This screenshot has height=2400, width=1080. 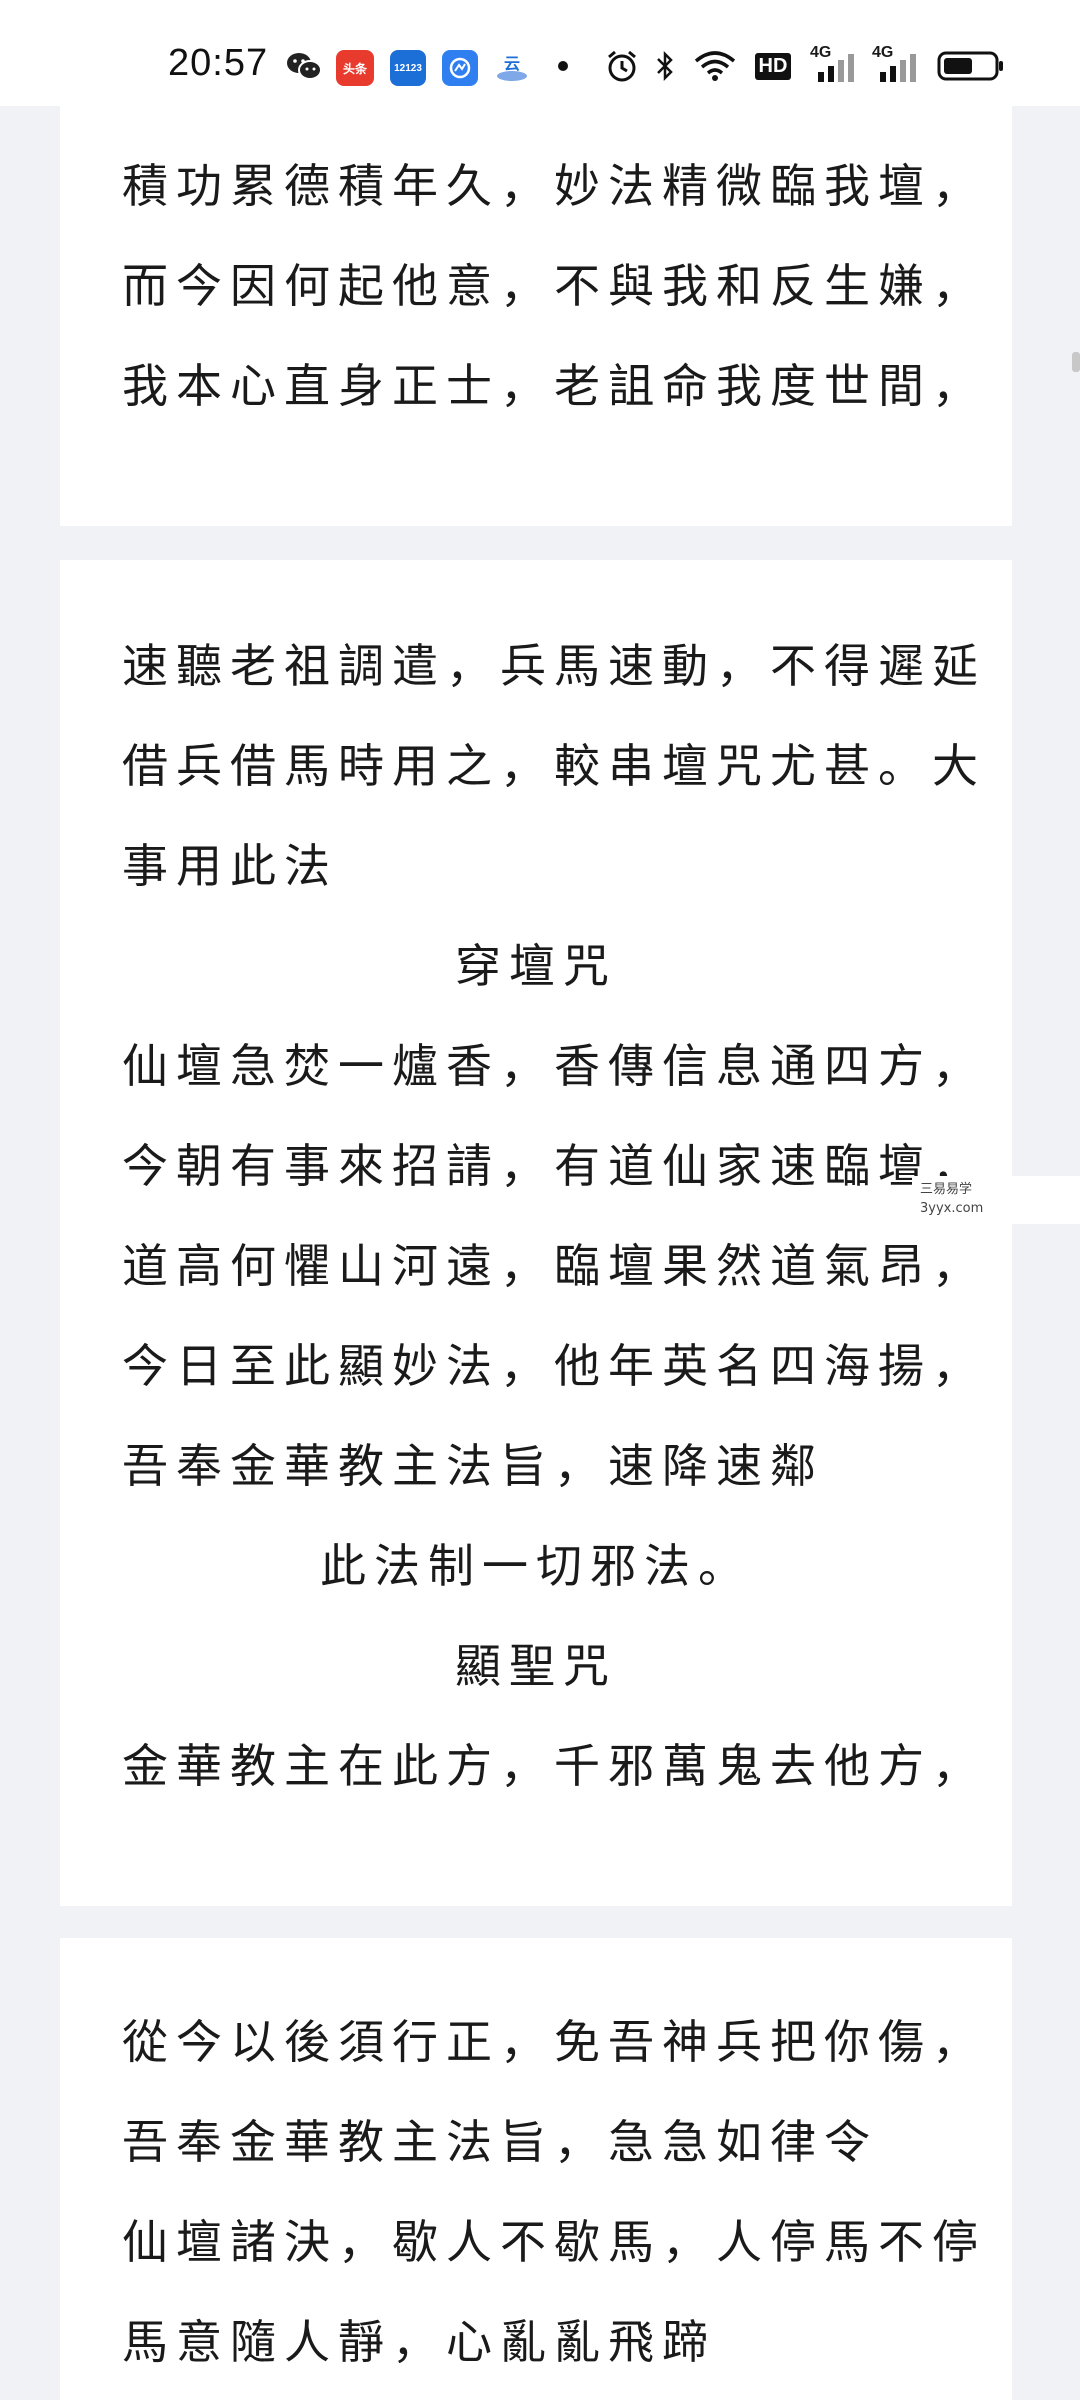 I want to click on signal-4g-icon-2: 4G, so click(x=896, y=64).